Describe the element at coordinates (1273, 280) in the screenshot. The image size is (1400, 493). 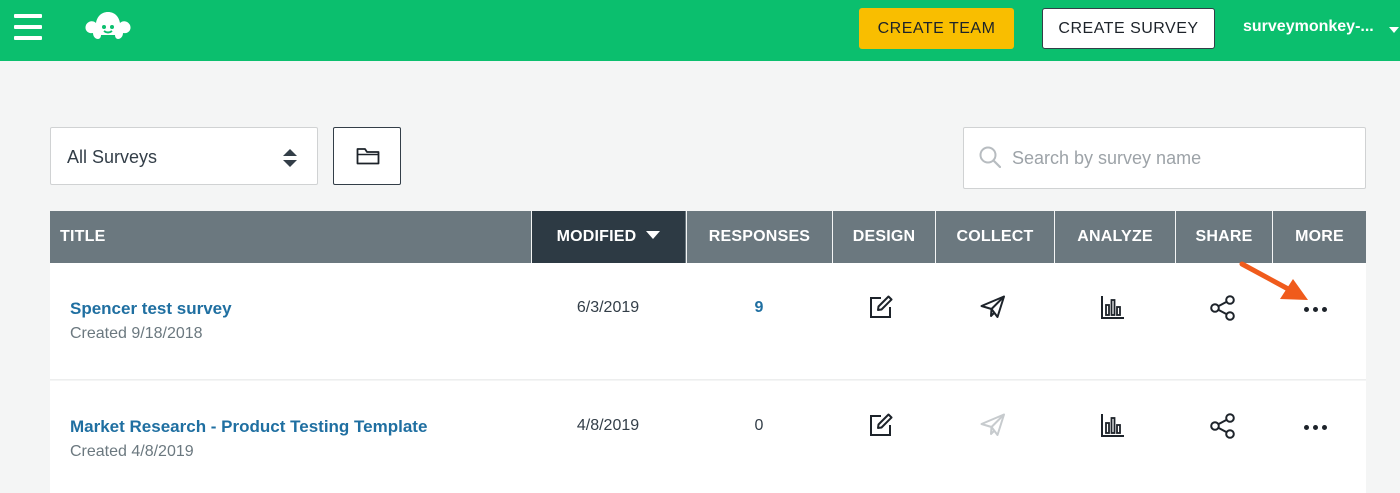
I see `annotation-arrow` at that location.